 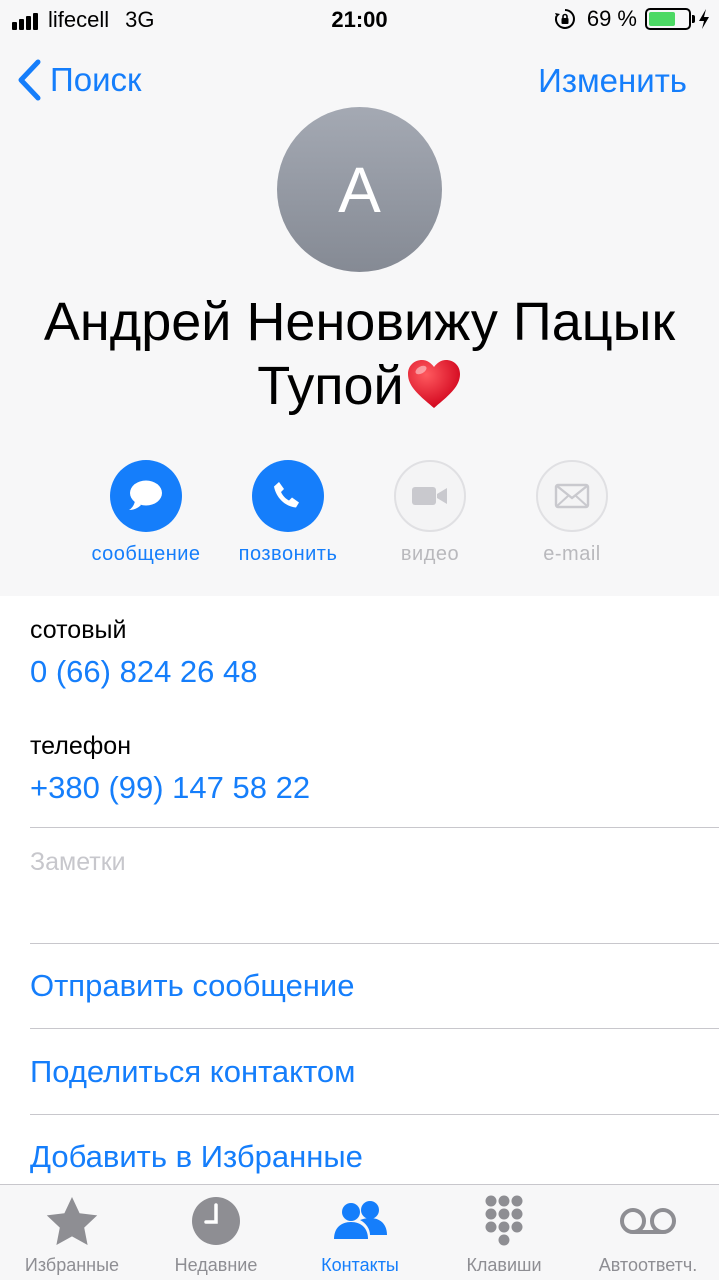 I want to click on call-action-button: позвонить, so click(x=288, y=513).